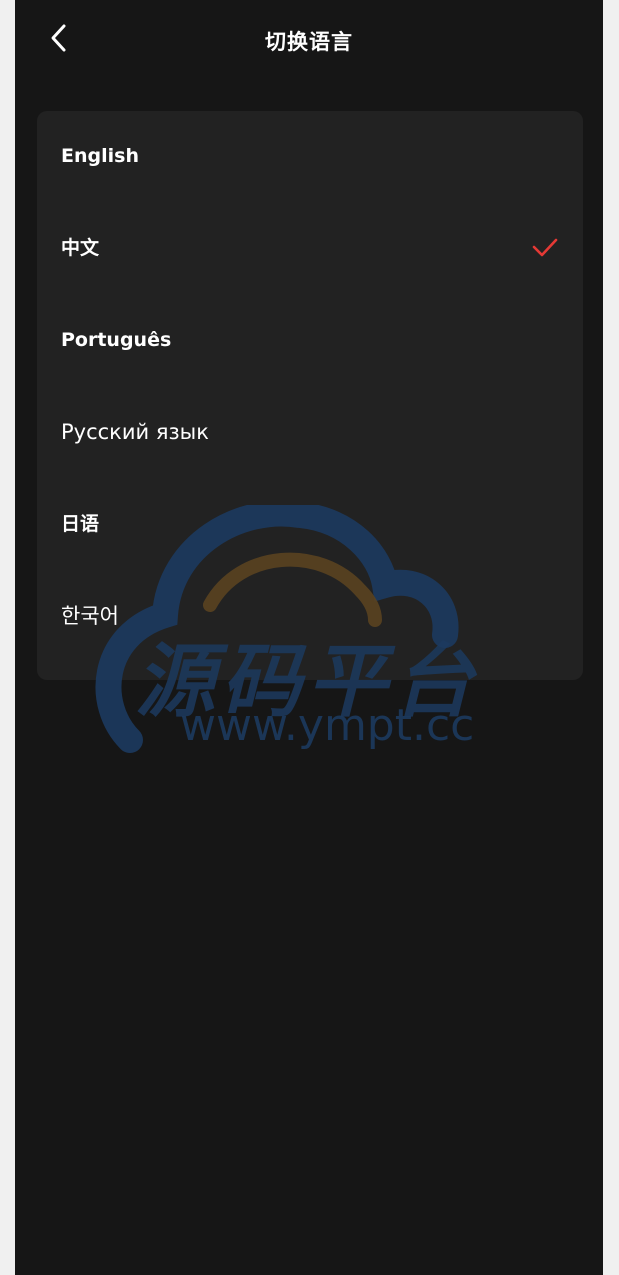 The image size is (619, 1275). I want to click on language-label: 中文, so click(80, 248).